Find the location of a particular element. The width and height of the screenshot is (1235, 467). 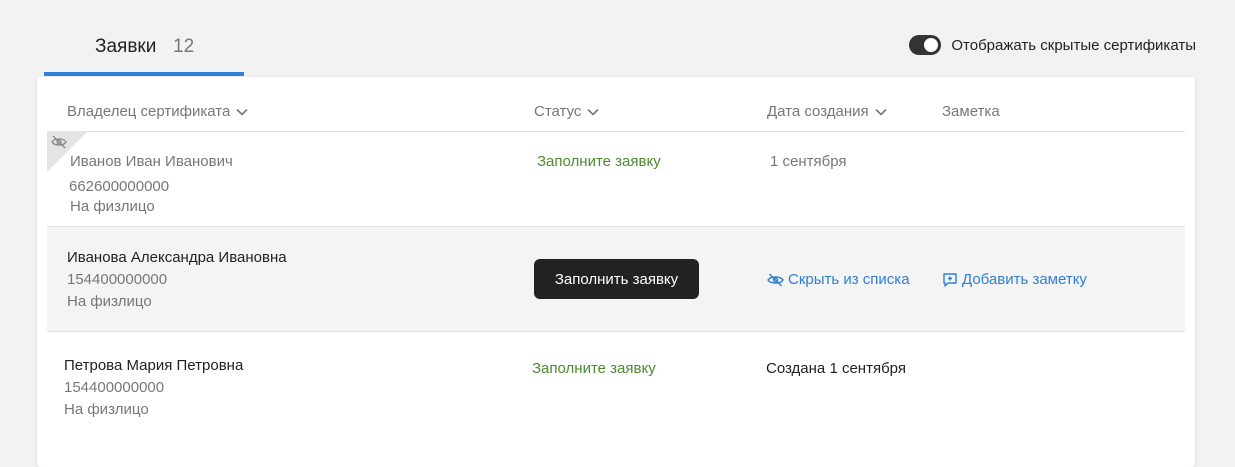

column-header-owner: Владелец сертификата is located at coordinates (157, 111).